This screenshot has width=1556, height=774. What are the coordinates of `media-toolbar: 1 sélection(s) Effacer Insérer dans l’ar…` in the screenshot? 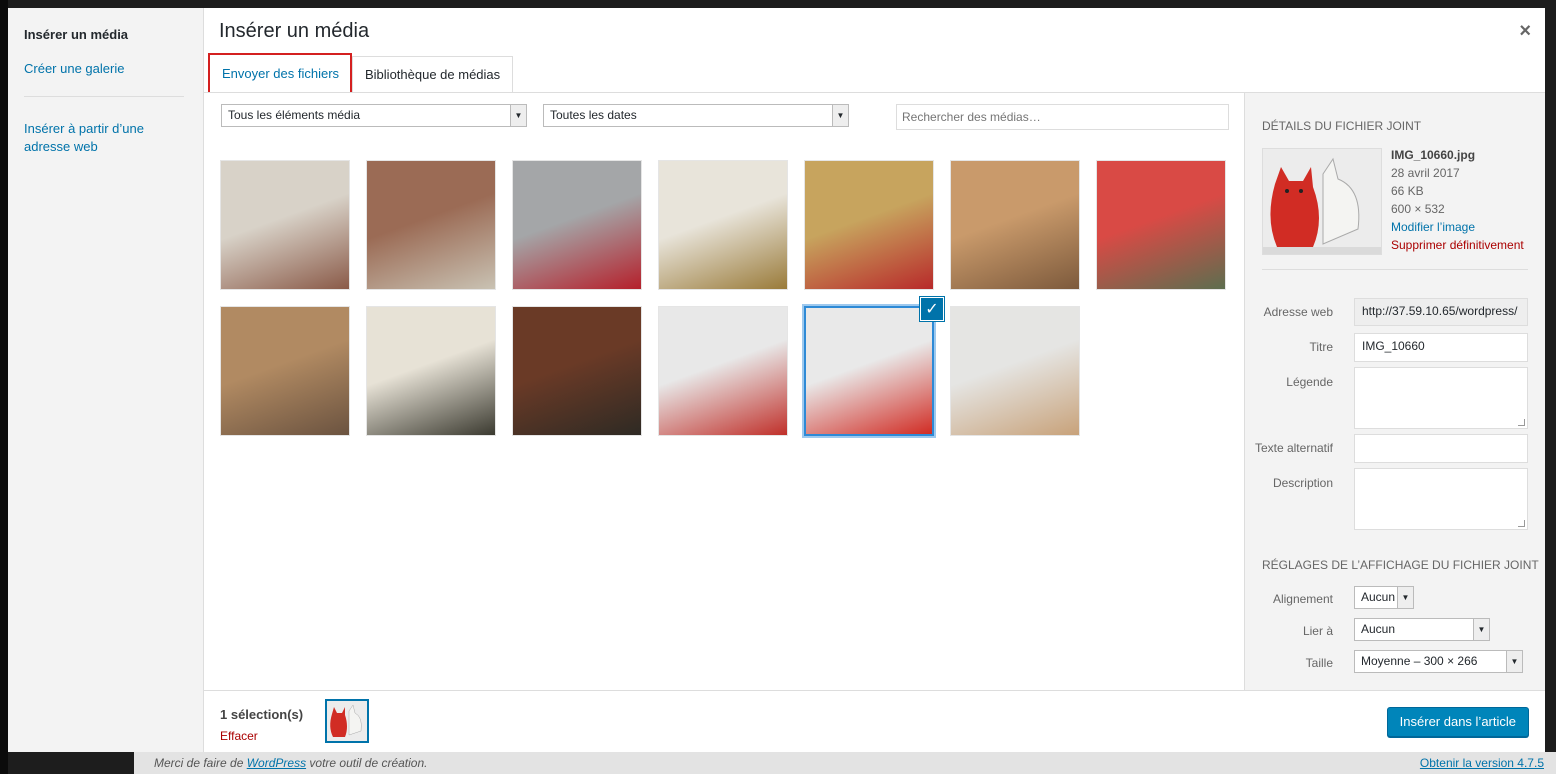 It's located at (874, 721).